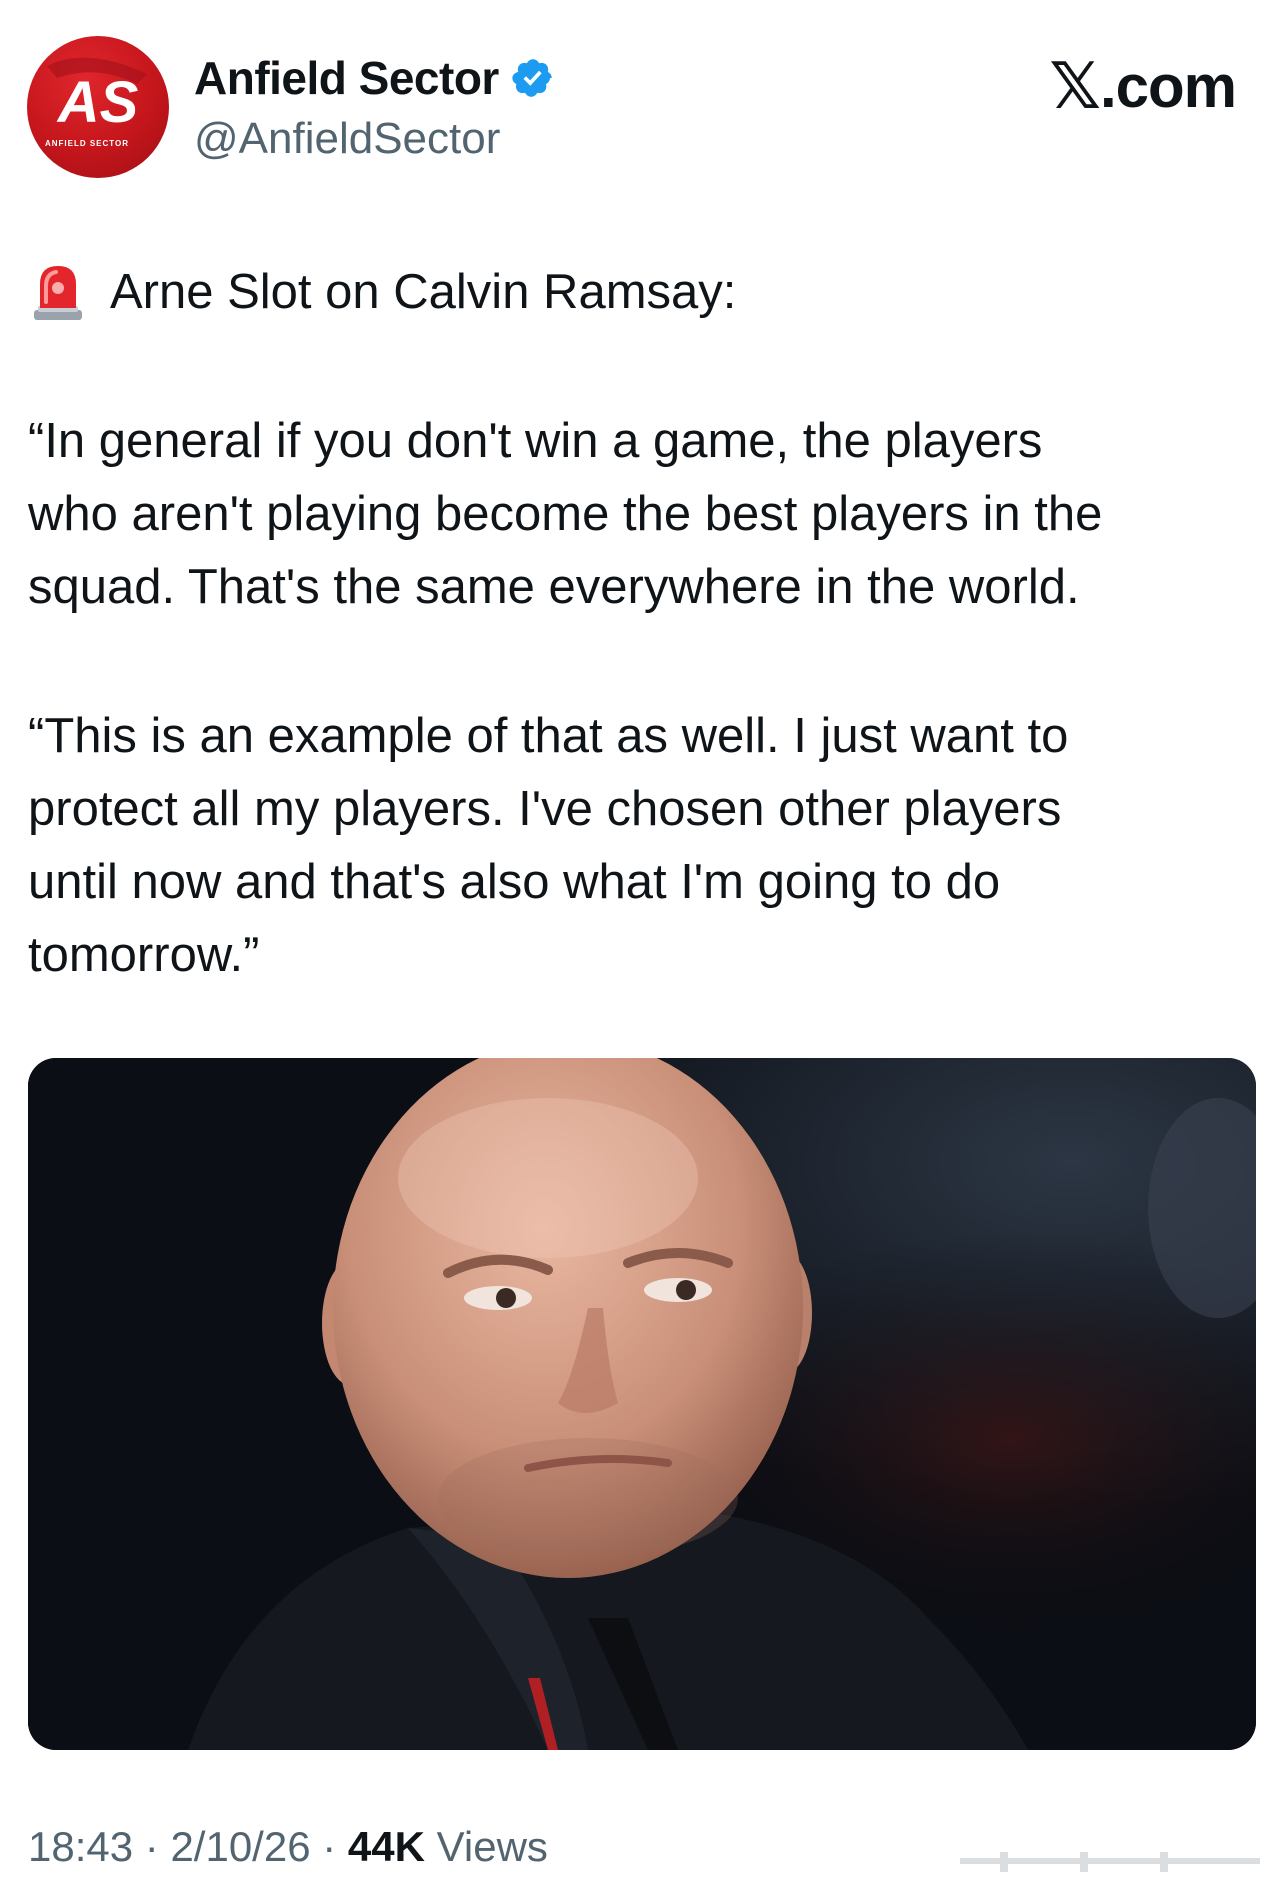  I want to click on brand-suffix: .com, so click(1168, 86).